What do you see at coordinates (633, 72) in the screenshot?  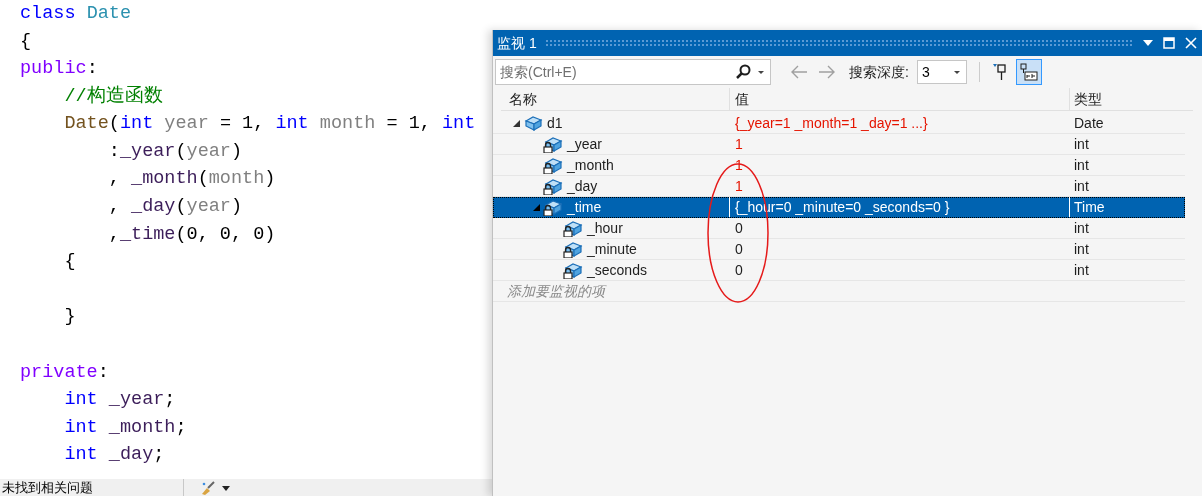 I see `search-field: 搜索(Ctrl+E)` at bounding box center [633, 72].